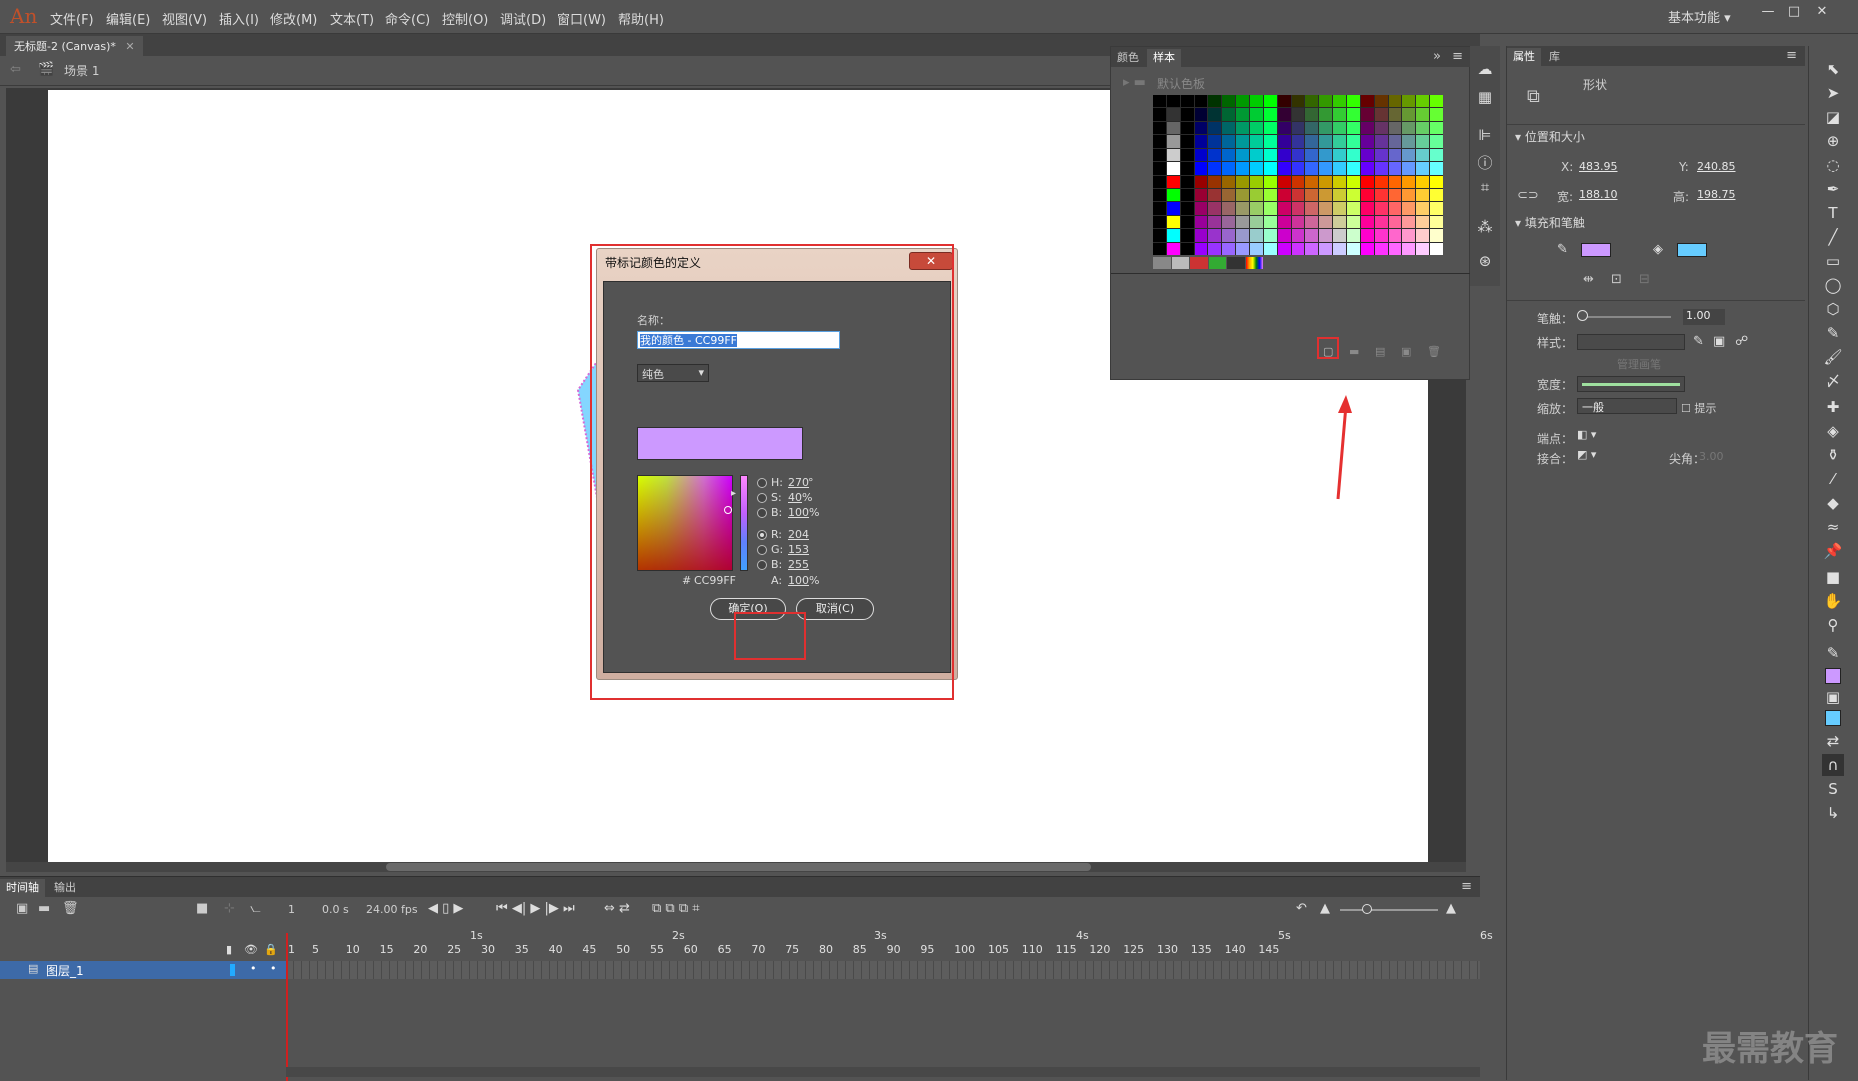 This screenshot has width=1858, height=1081. Describe the element at coordinates (1325, 908) in the screenshot. I see `mountain-small-icon: ▲` at that location.